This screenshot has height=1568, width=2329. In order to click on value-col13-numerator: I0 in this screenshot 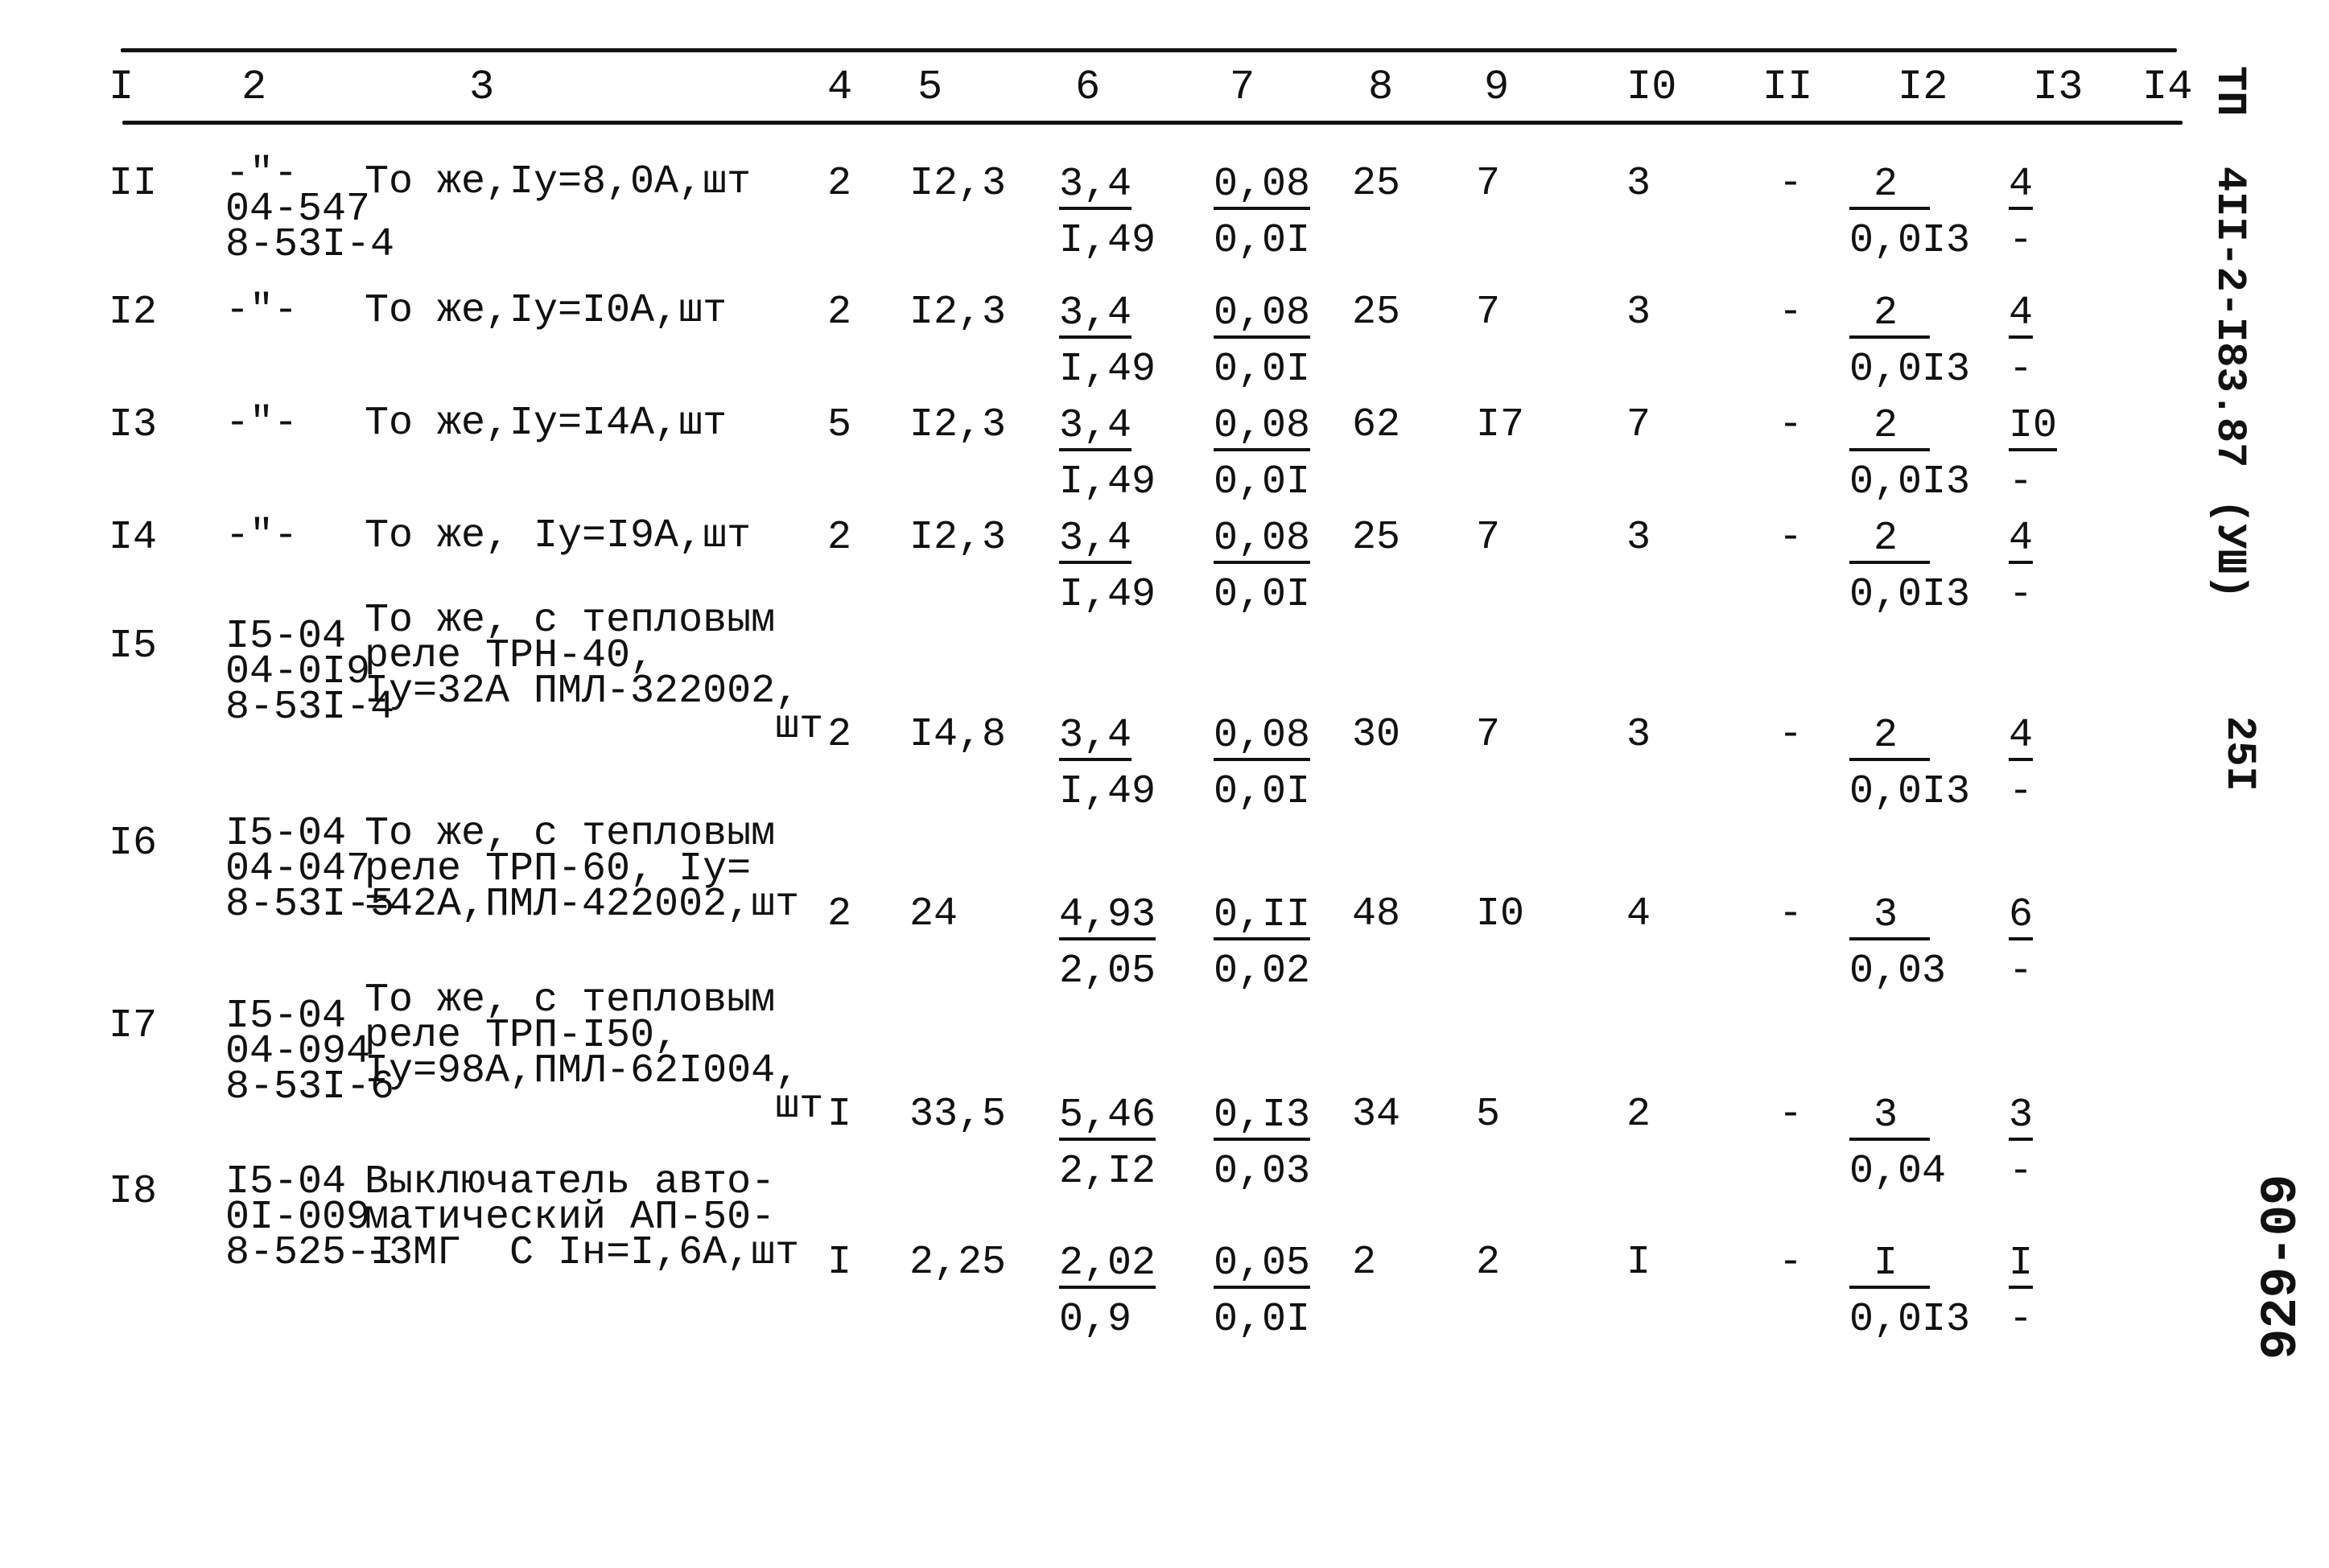, I will do `click(2033, 428)`.